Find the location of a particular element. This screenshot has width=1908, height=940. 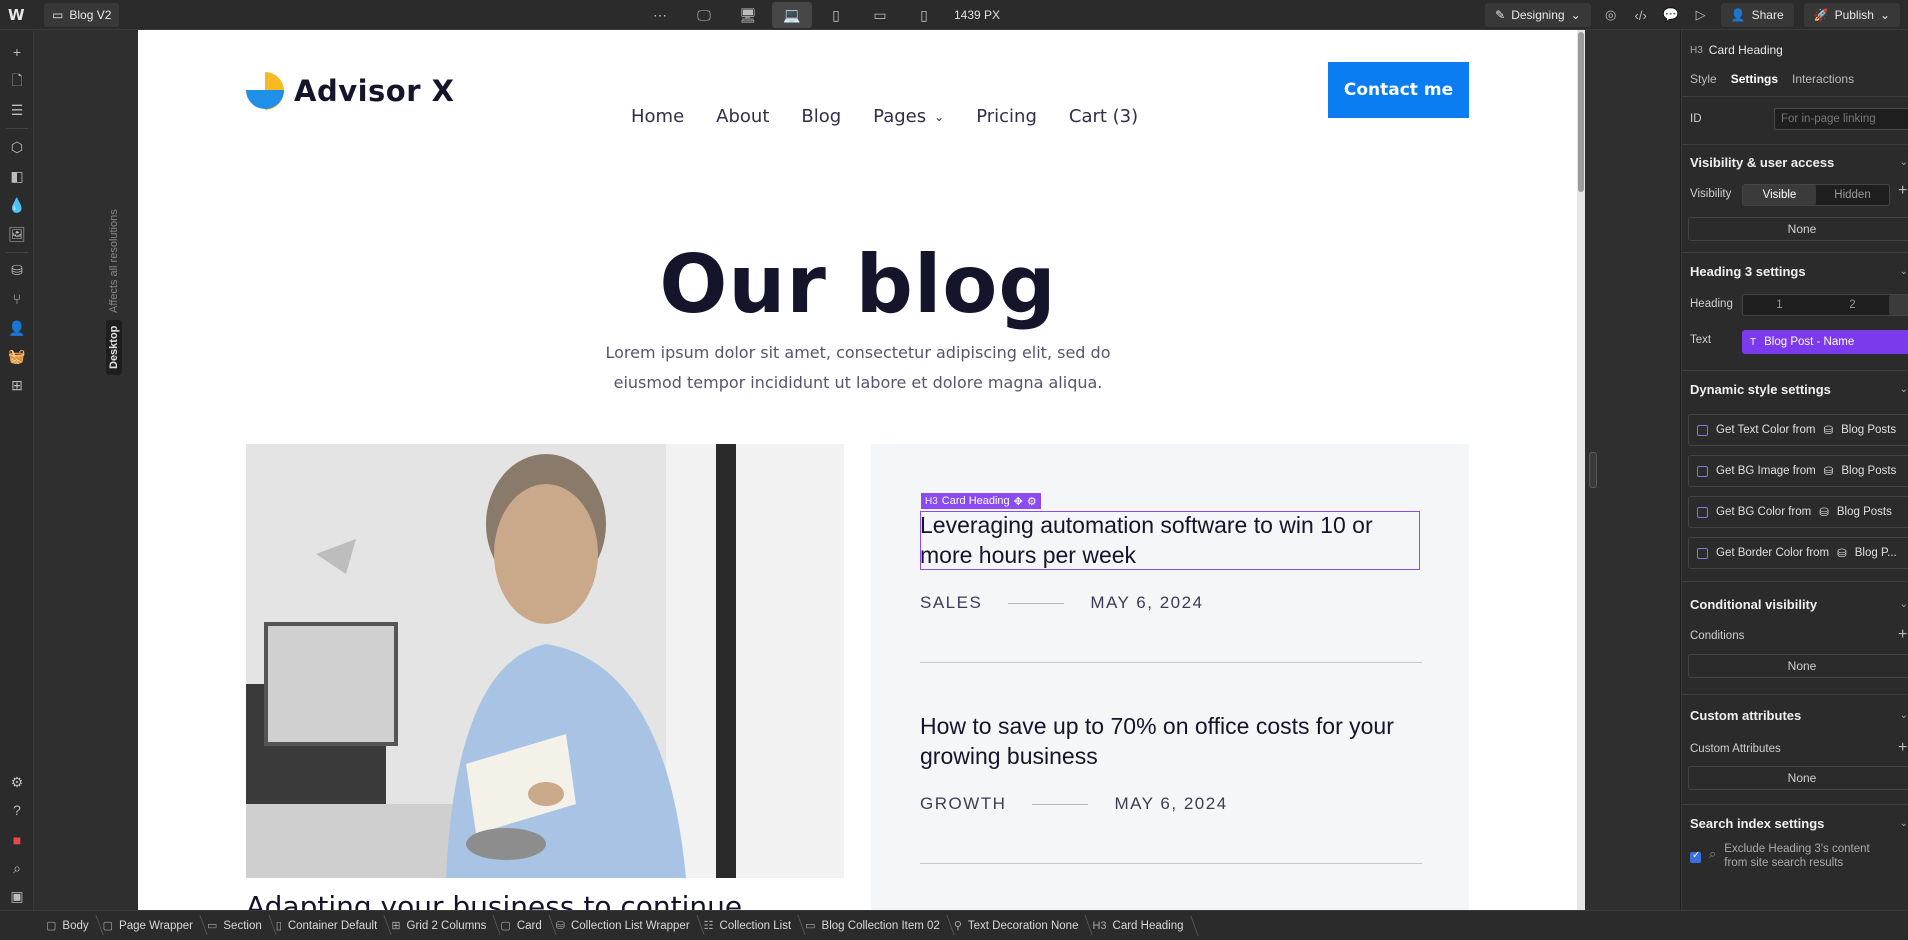

custom-section-title: Custom attributes is located at coordinates (1745, 715).